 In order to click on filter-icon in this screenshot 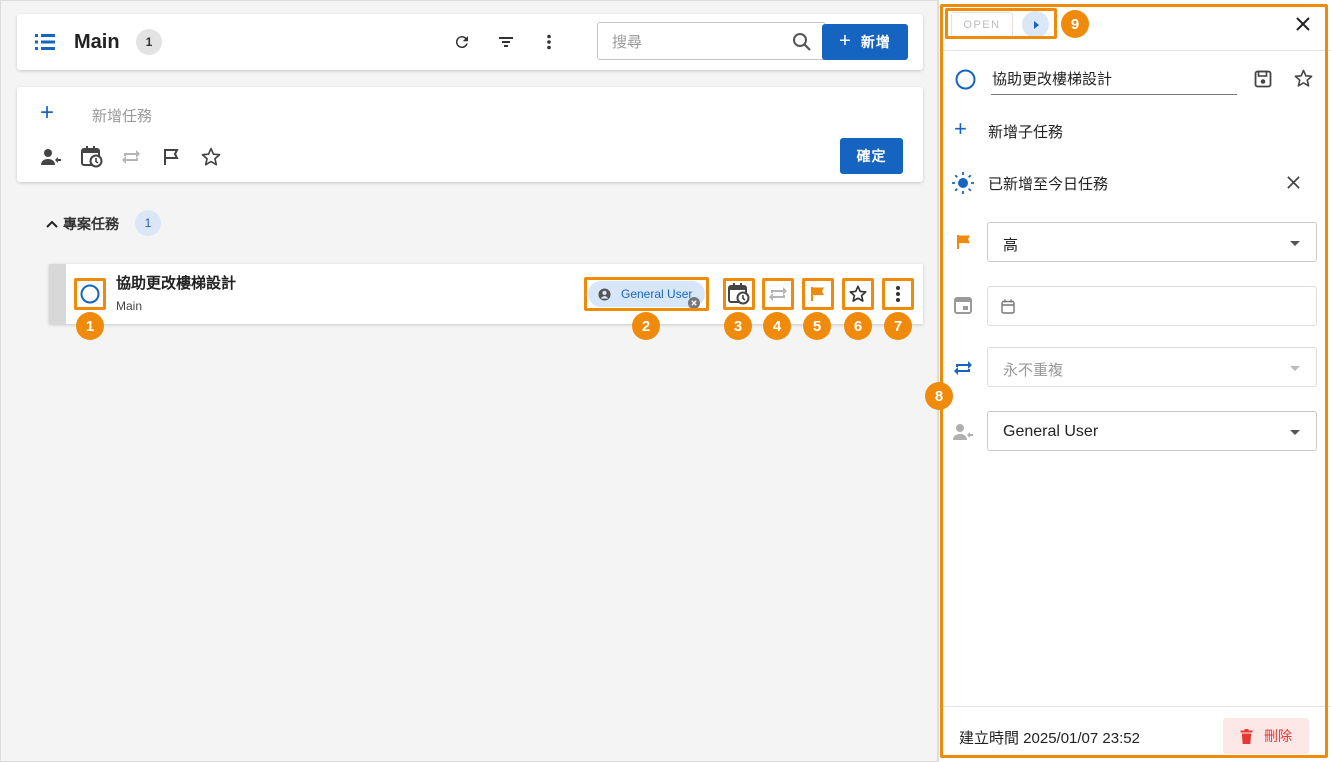, I will do `click(506, 42)`.